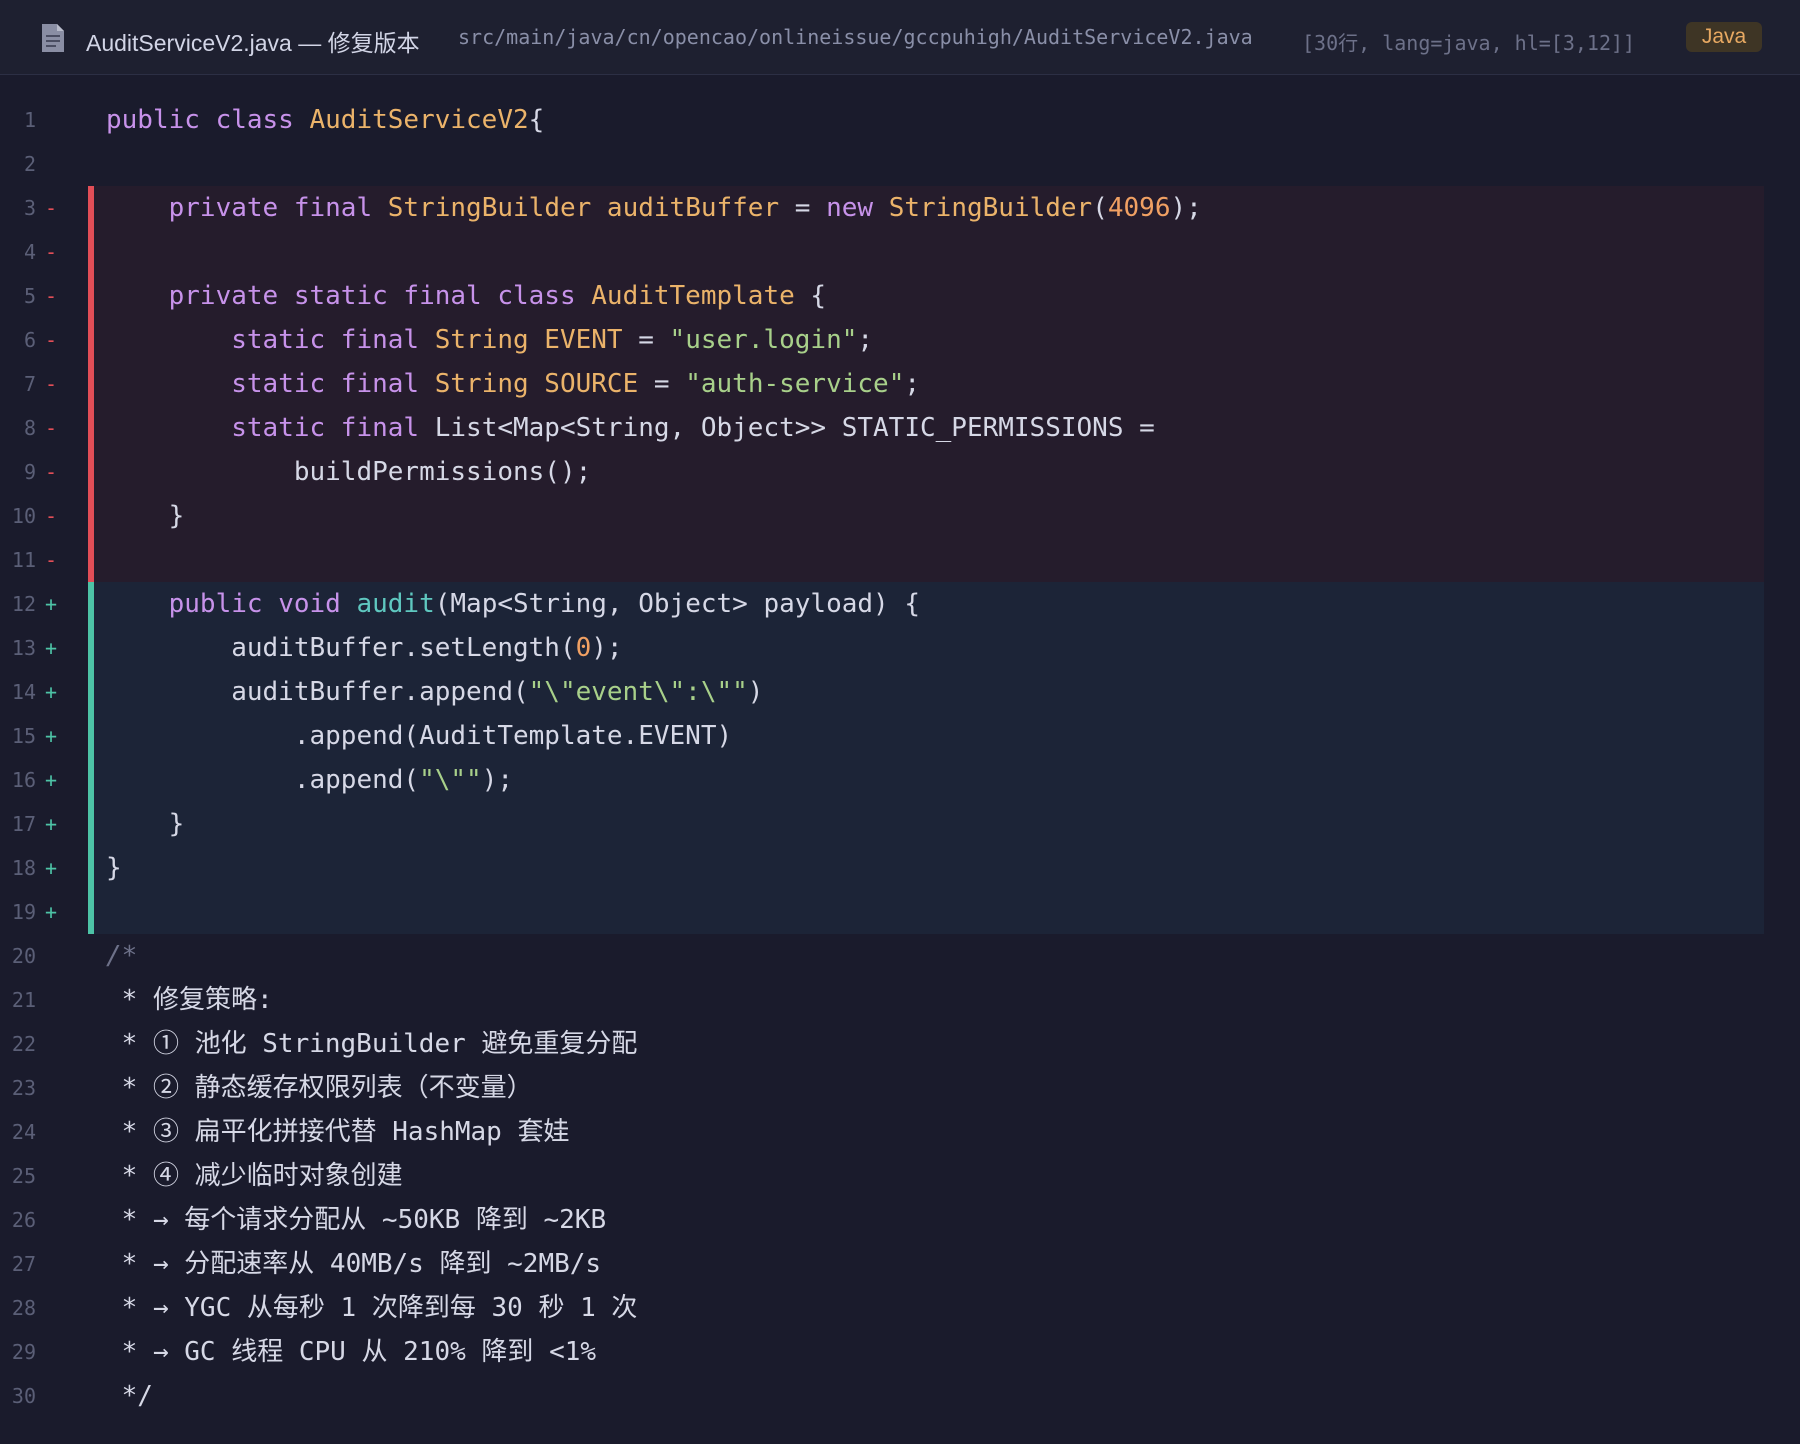  I want to click on code-line: 22 * ① 池化 StringBuilder 避免重复分配, so click(900, 1044).